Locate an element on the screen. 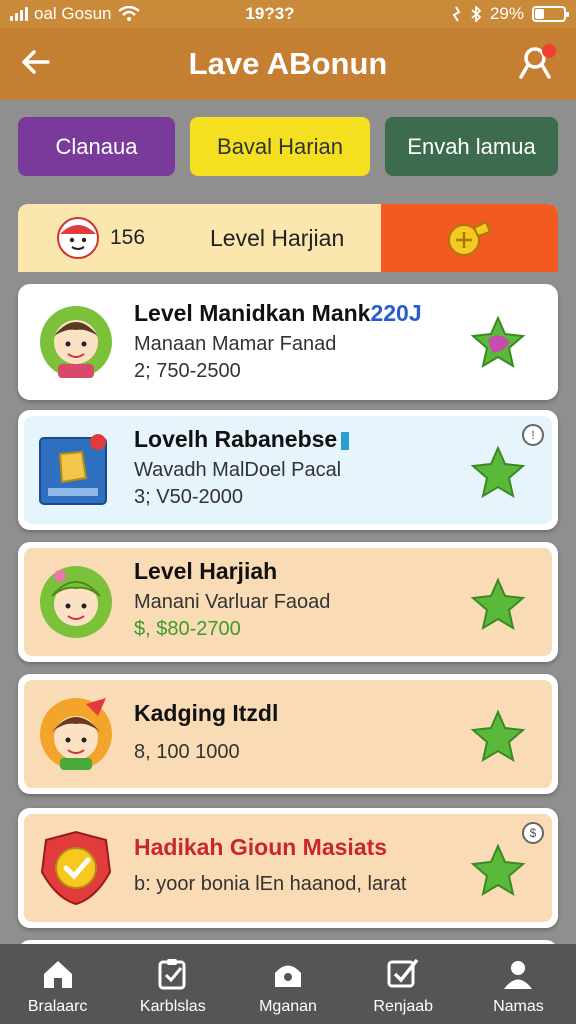 The image size is (576, 1024). gift-box-icon is located at coordinates (73, 469).